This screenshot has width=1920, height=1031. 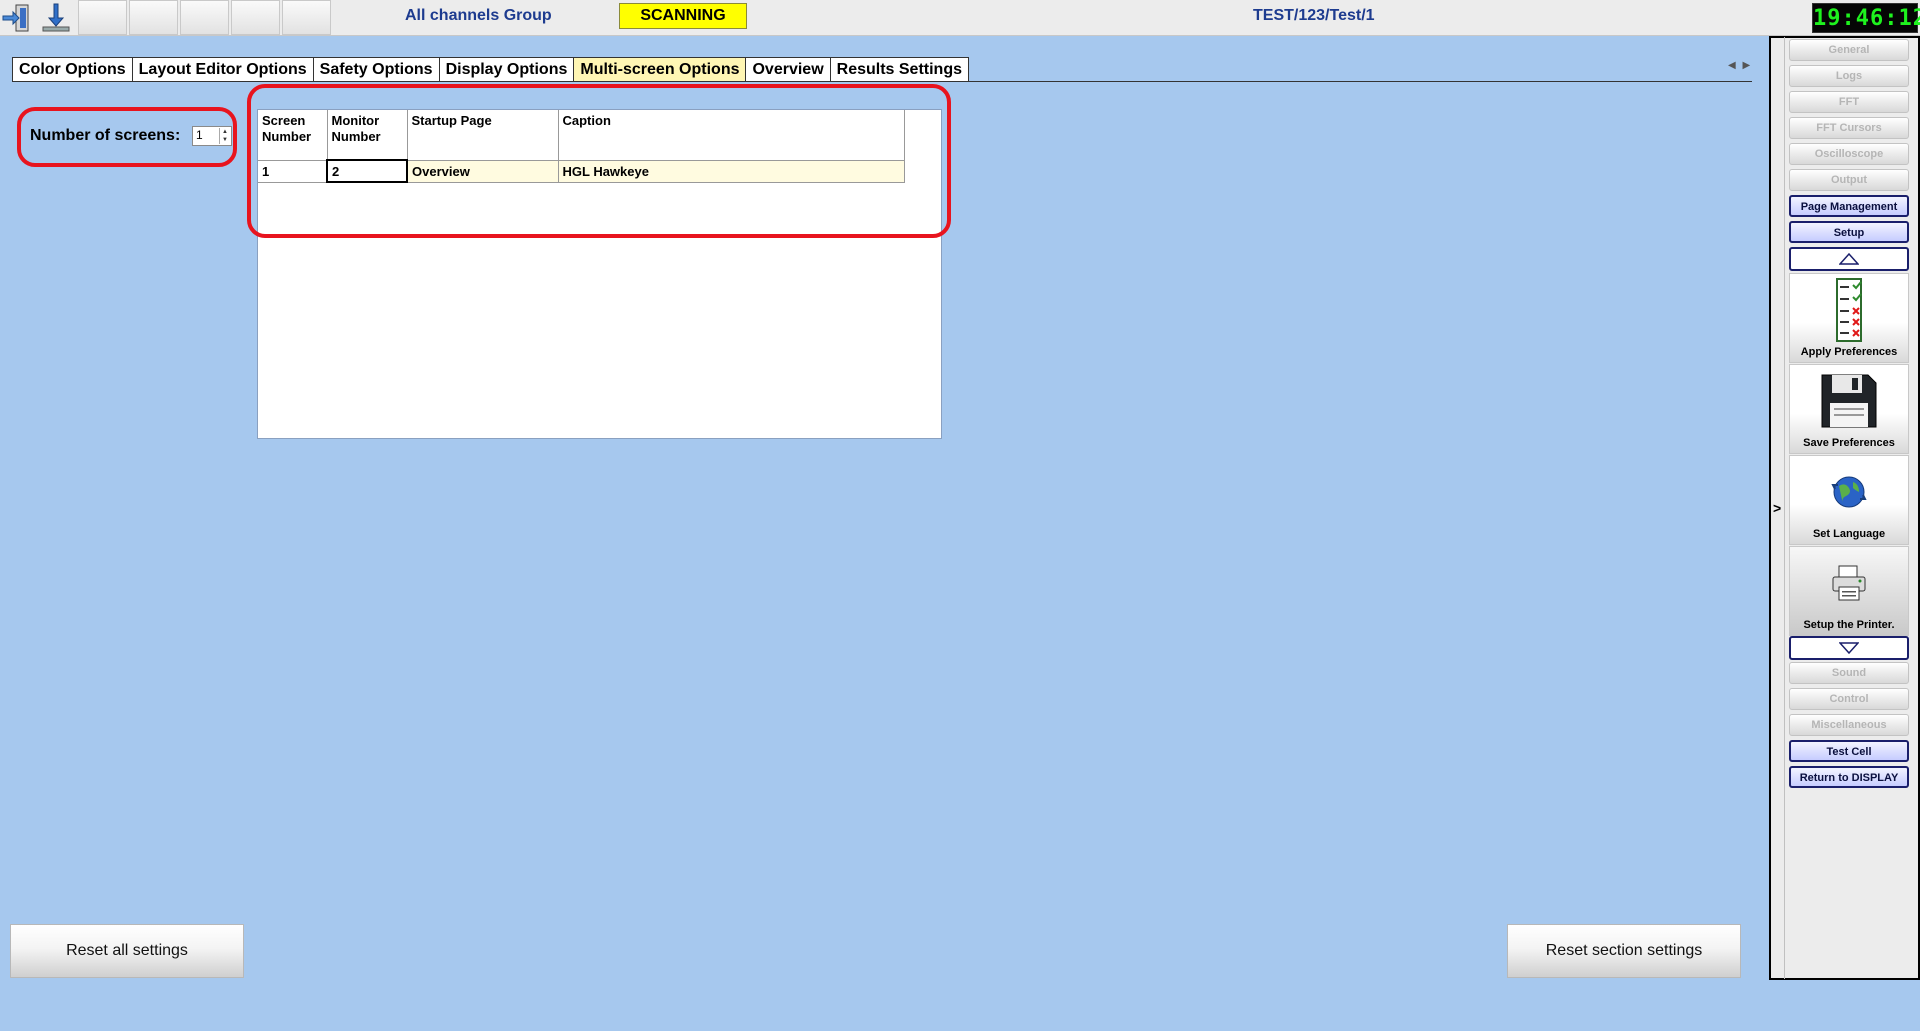 I want to click on sidebar-item-return-to-display: Return to DISPLAY, so click(x=1849, y=777).